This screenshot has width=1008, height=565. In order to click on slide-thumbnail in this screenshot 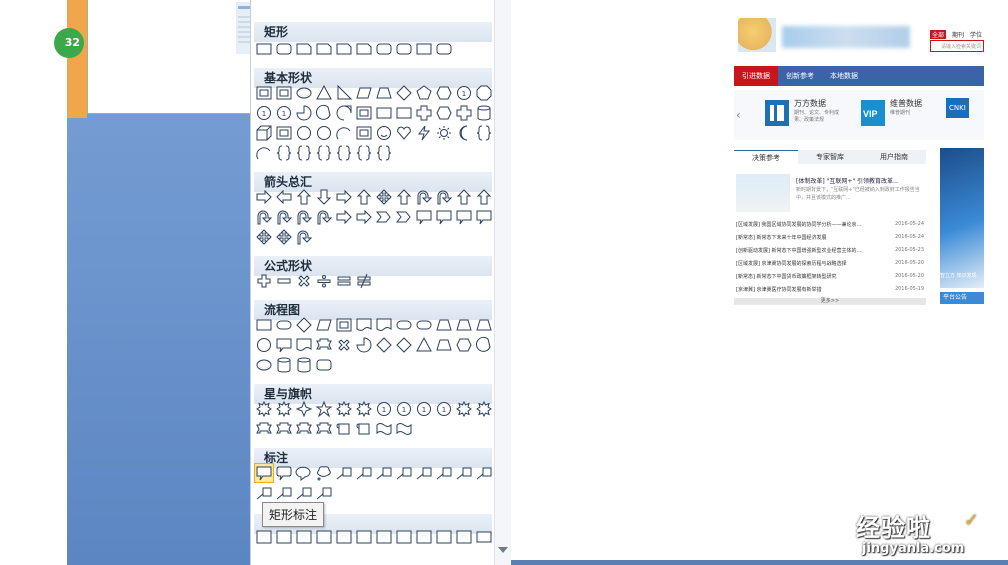, I will do `click(211, 57)`.